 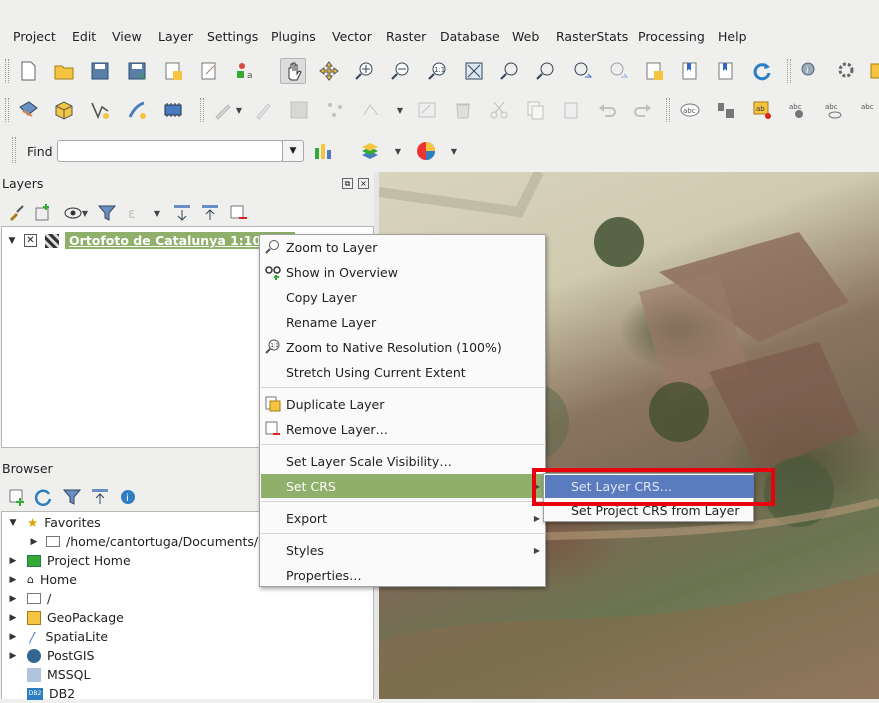 I want to click on find-dropdown-button: ▼, so click(x=293, y=151).